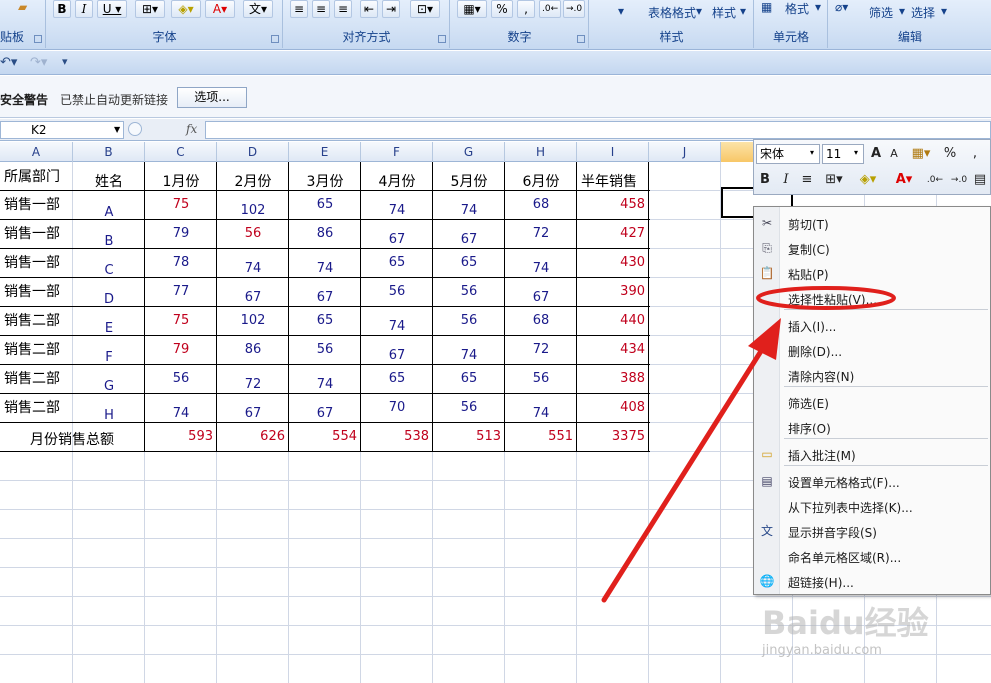 The image size is (991, 683). What do you see at coordinates (872, 402) in the screenshot?
I see `menu-item: 筛选(E)` at bounding box center [872, 402].